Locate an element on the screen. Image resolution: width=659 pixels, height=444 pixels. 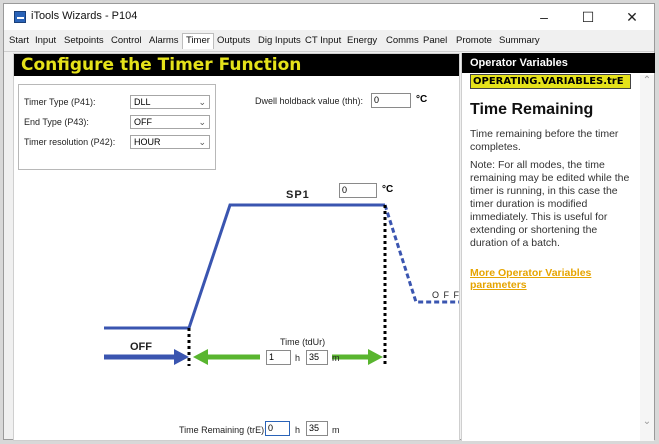
sp1-label: SP1 is located at coordinates (298, 195).